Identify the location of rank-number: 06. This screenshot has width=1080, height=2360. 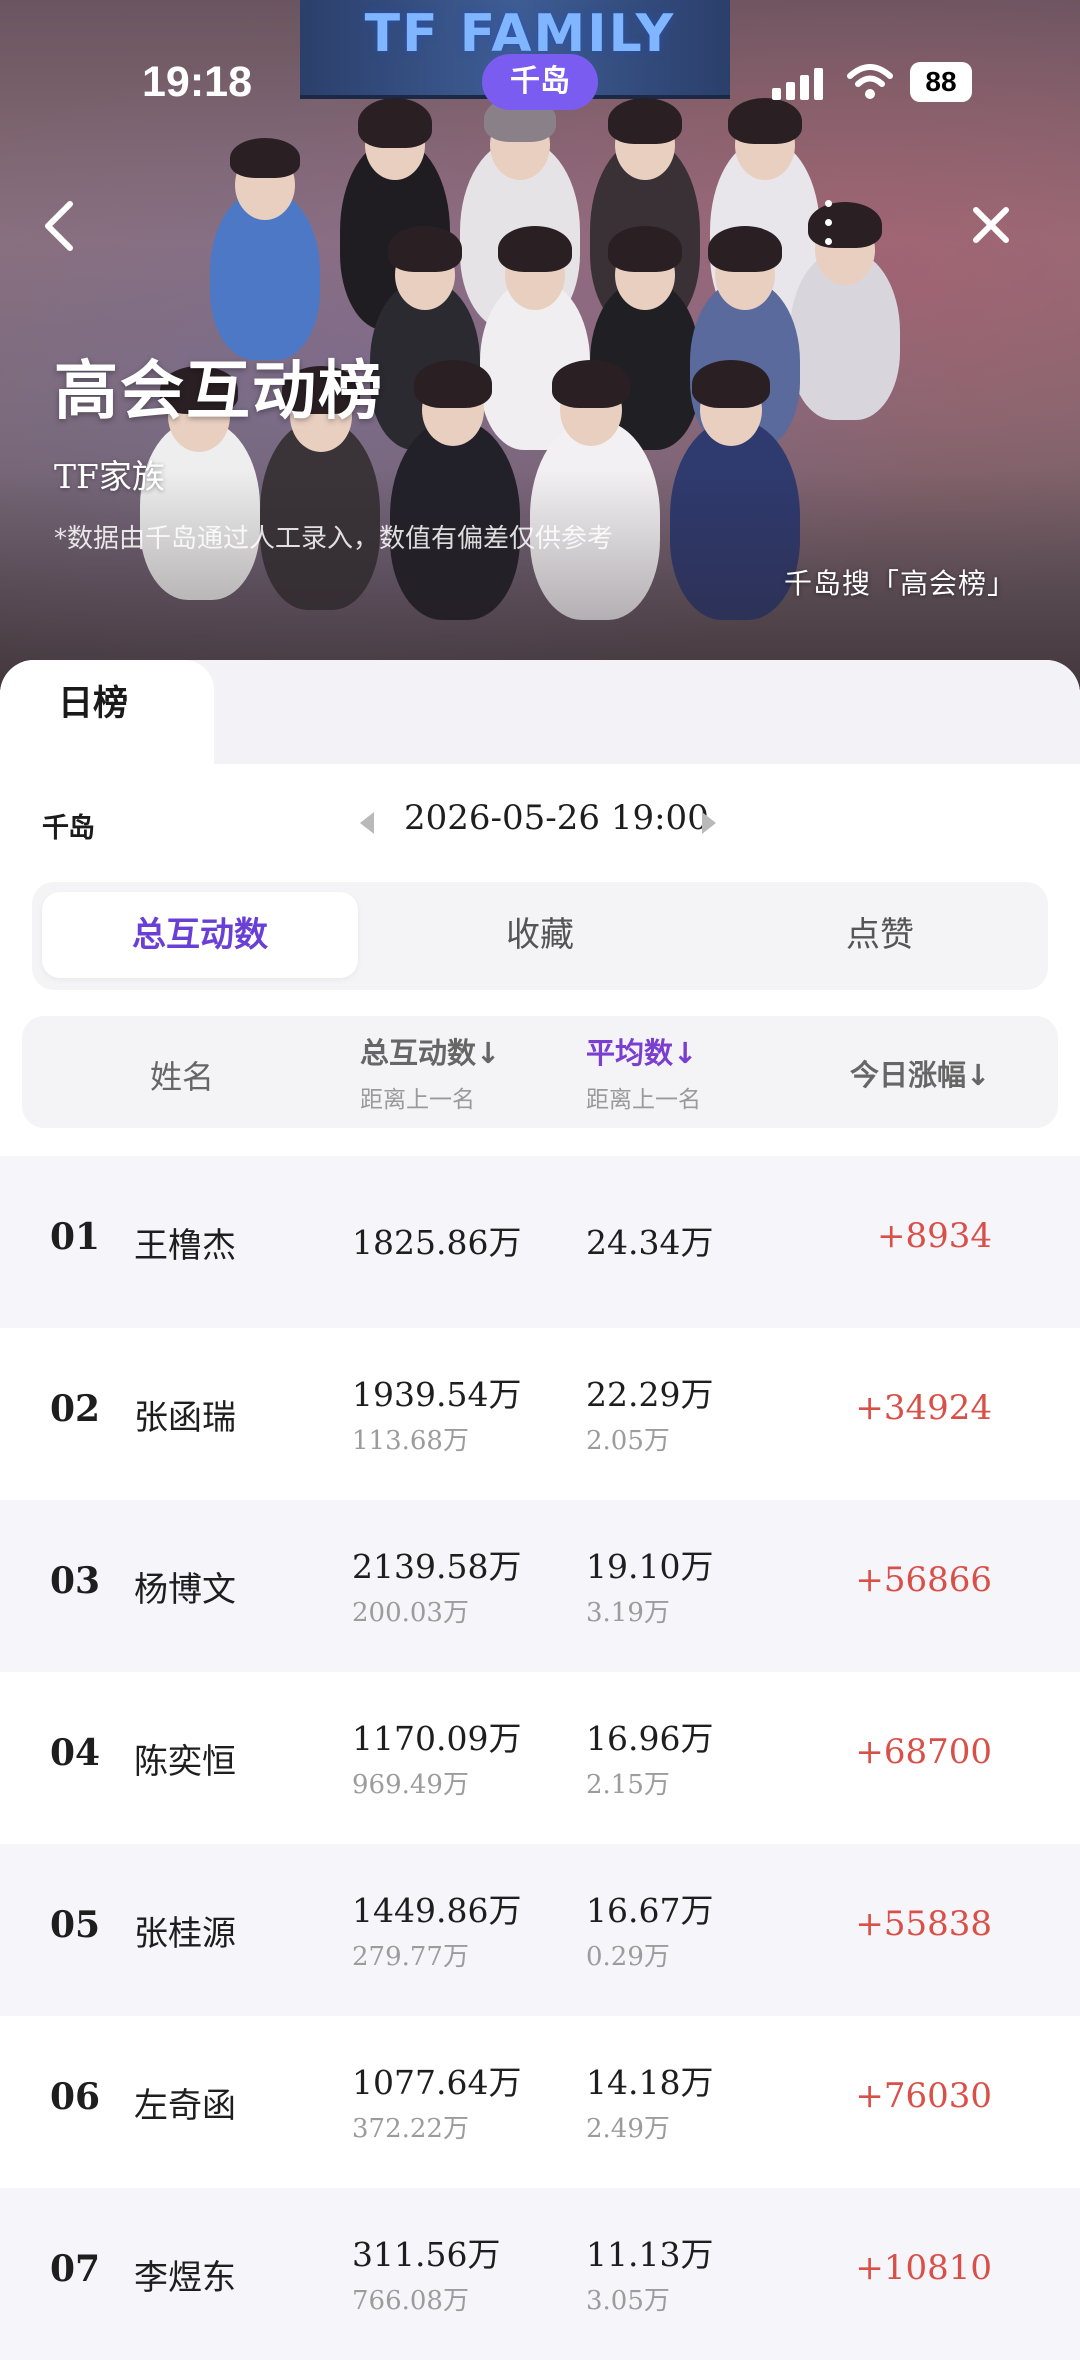
(75, 2097).